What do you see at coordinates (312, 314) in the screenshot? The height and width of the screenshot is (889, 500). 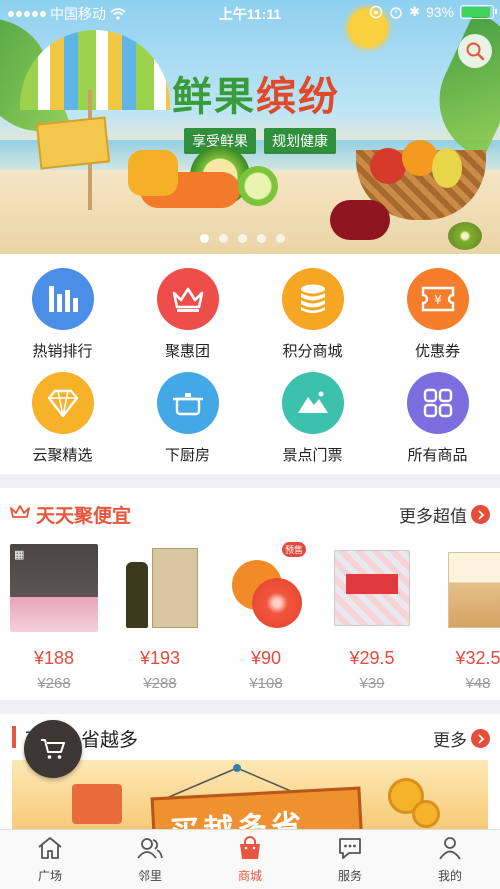 I see `category-points-mall: 积分商城` at bounding box center [312, 314].